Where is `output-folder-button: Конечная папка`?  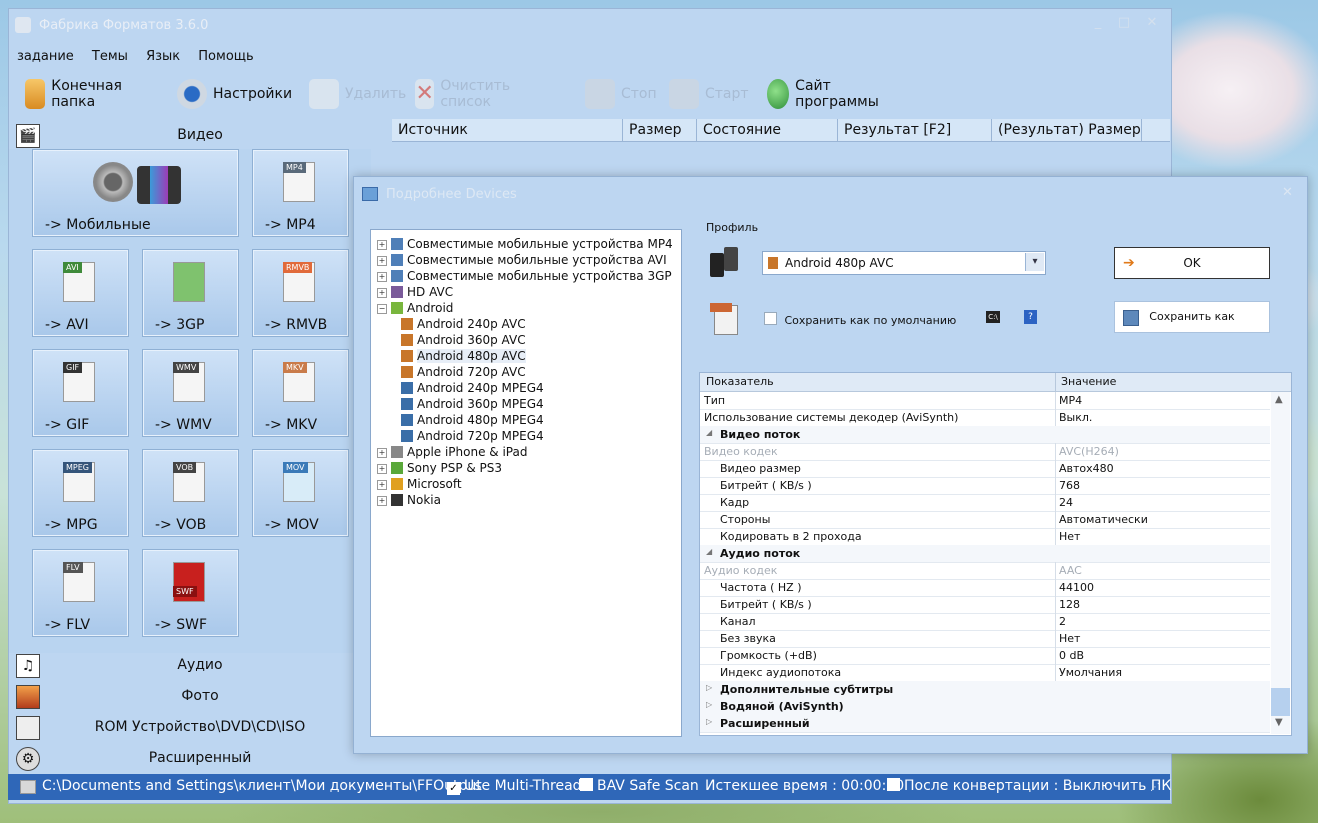
output-folder-button: Конечная папка is located at coordinates (78, 94).